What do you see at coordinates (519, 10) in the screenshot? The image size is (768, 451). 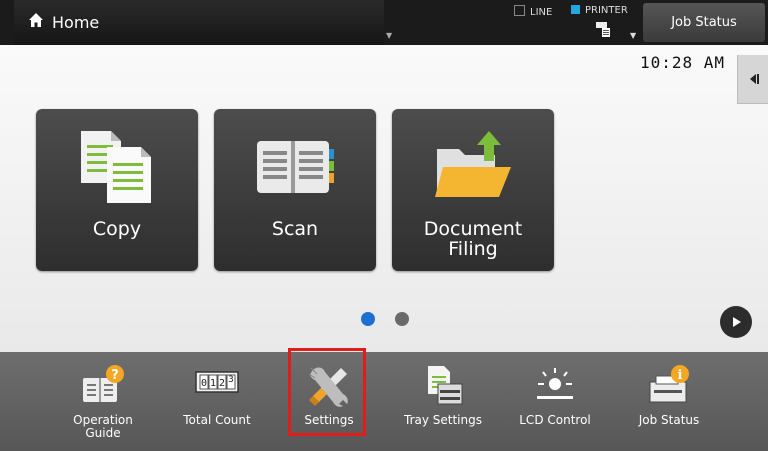 I see `line-indicator-icon` at bounding box center [519, 10].